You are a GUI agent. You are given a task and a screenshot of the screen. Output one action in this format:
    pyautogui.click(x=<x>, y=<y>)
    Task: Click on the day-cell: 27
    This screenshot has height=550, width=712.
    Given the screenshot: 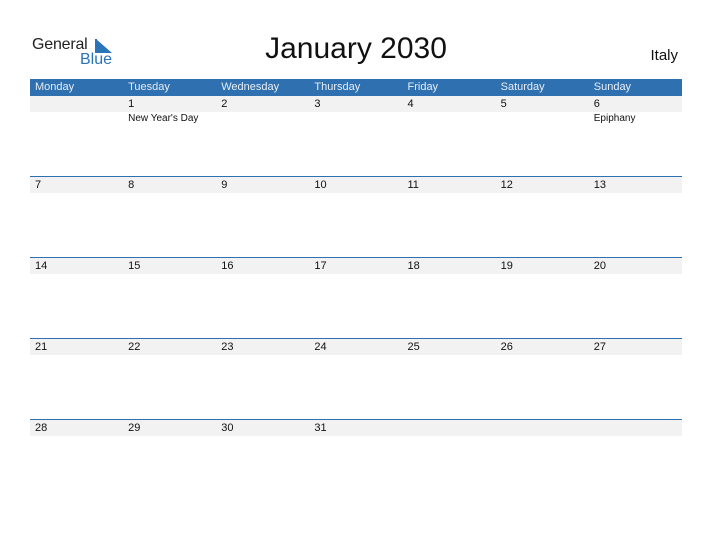 What is the action you would take?
    pyautogui.click(x=635, y=378)
    